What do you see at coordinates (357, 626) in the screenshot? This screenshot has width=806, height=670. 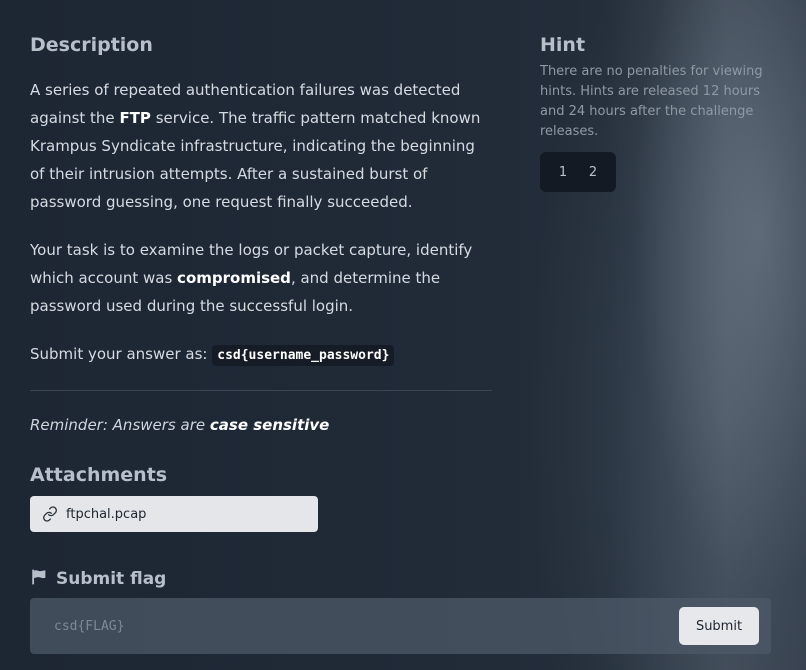 I see `flag-input` at bounding box center [357, 626].